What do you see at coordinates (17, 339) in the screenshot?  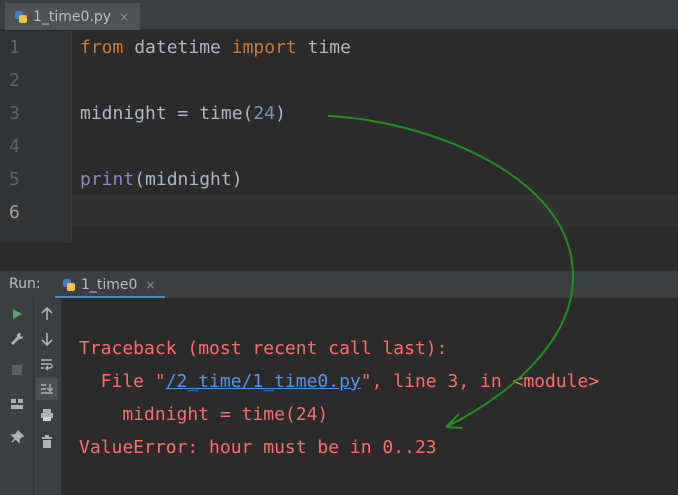 I see `wrench-icon` at bounding box center [17, 339].